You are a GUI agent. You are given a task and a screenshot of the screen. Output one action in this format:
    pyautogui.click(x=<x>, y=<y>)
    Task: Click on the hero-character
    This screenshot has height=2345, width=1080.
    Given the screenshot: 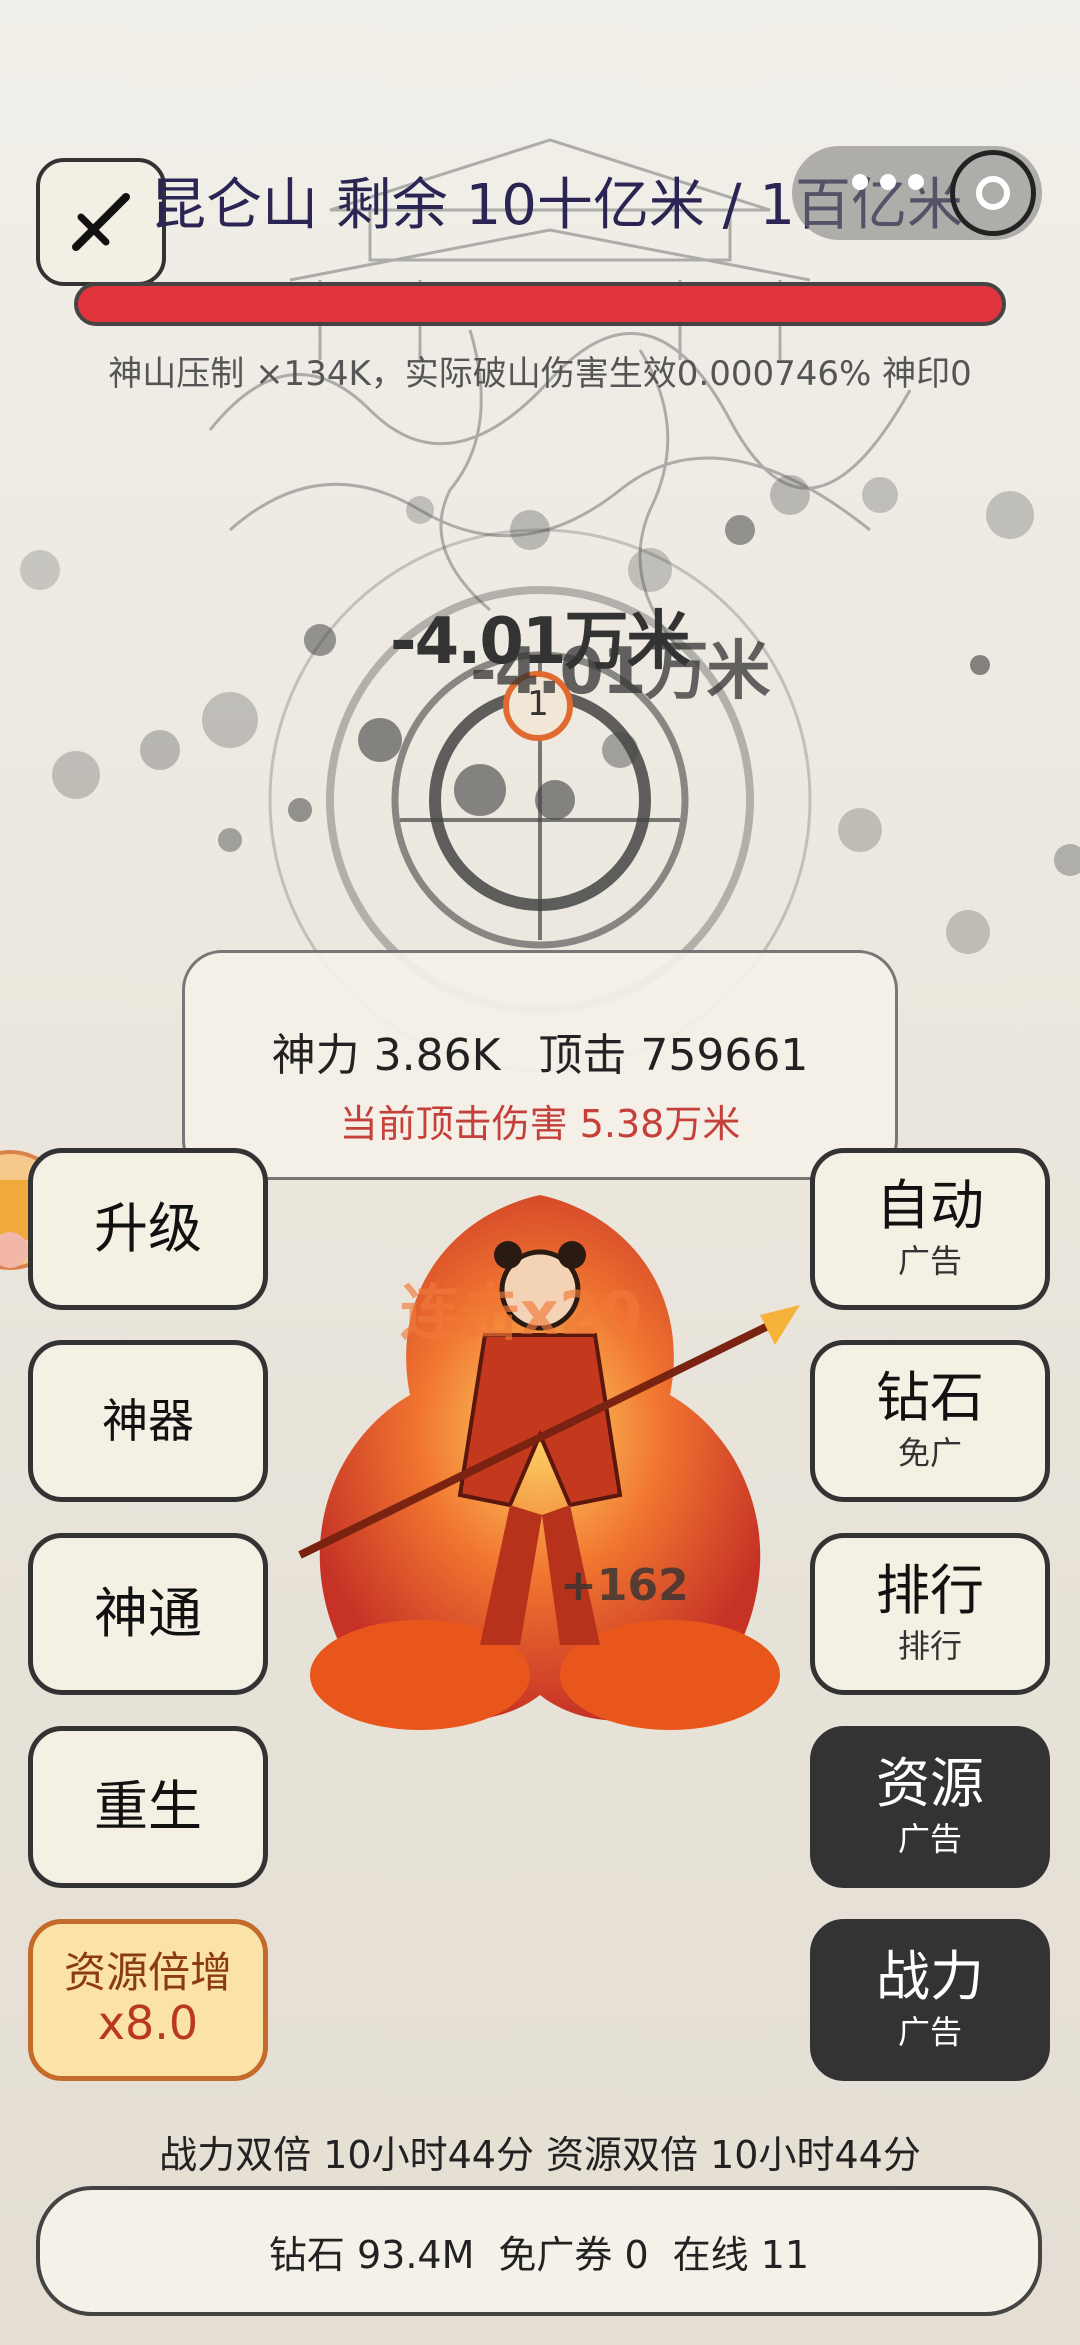 What is the action you would take?
    pyautogui.click(x=549, y=1462)
    